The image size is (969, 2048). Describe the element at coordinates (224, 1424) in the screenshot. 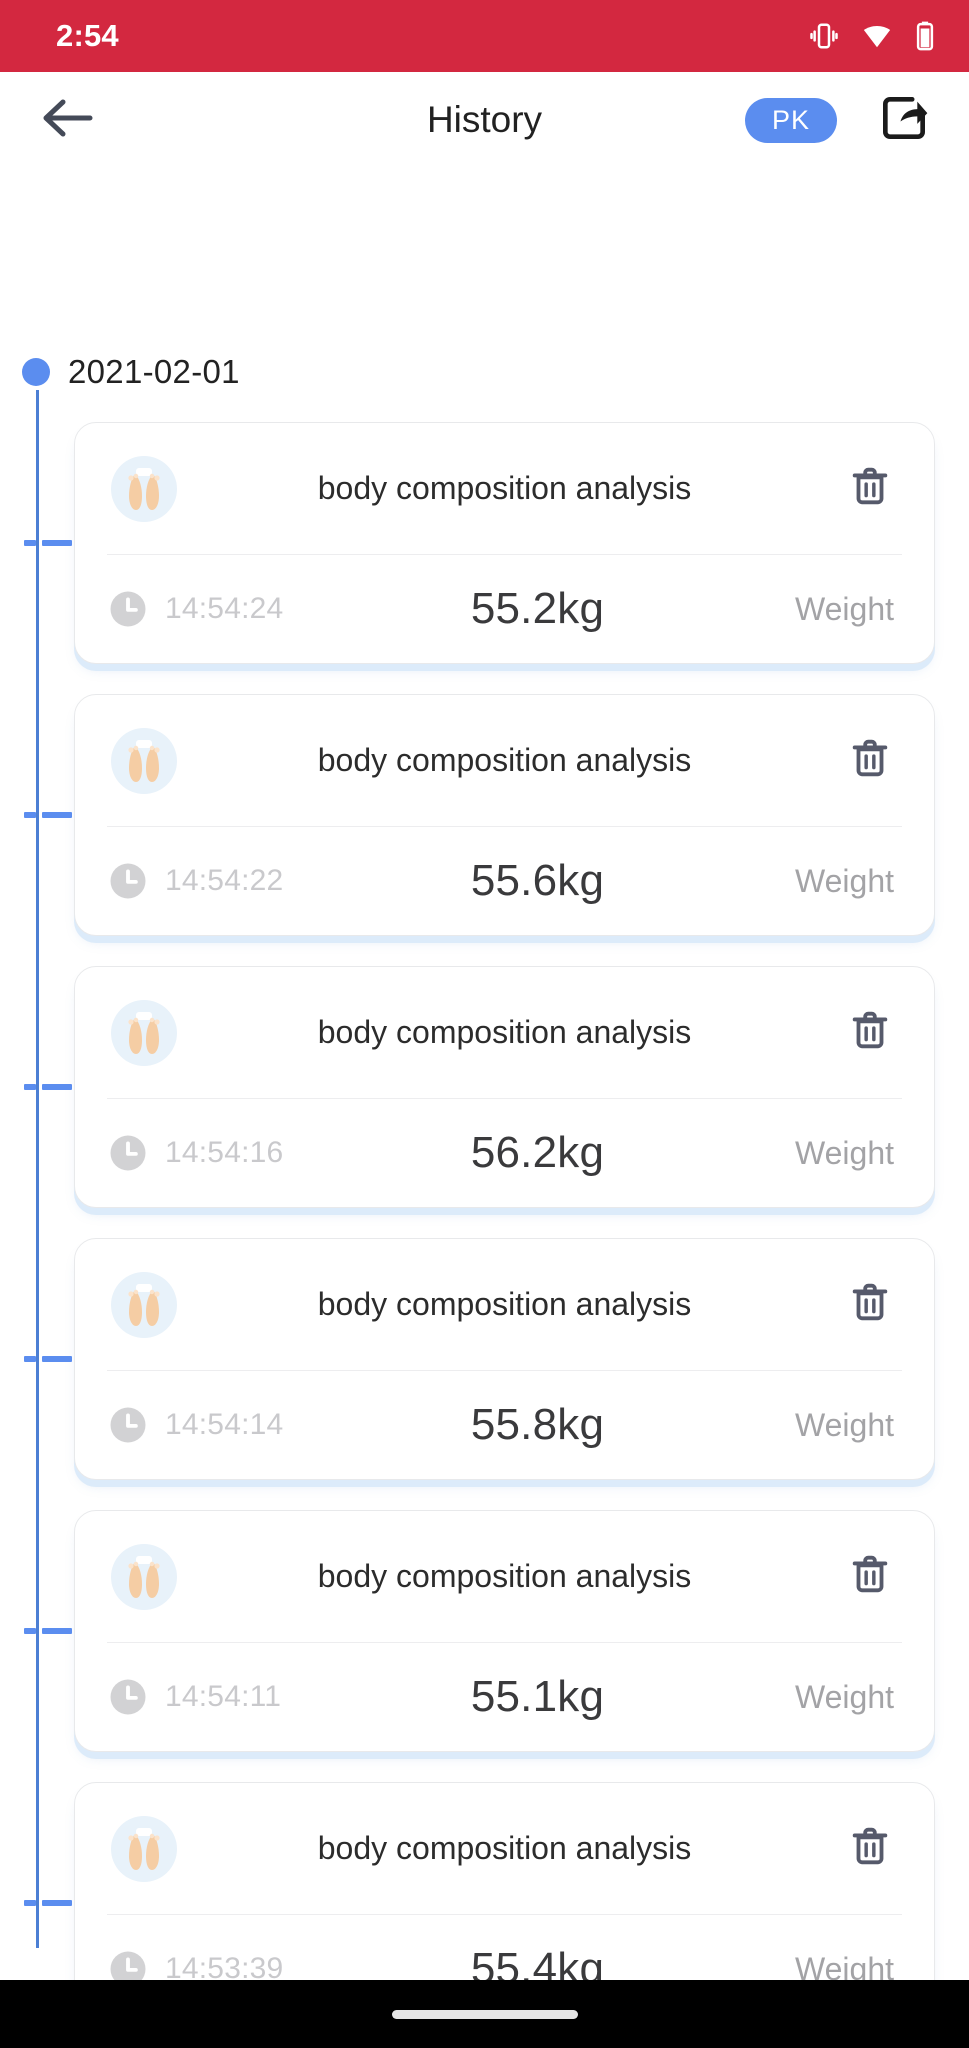

I see `record-time: 14:54:14` at that location.